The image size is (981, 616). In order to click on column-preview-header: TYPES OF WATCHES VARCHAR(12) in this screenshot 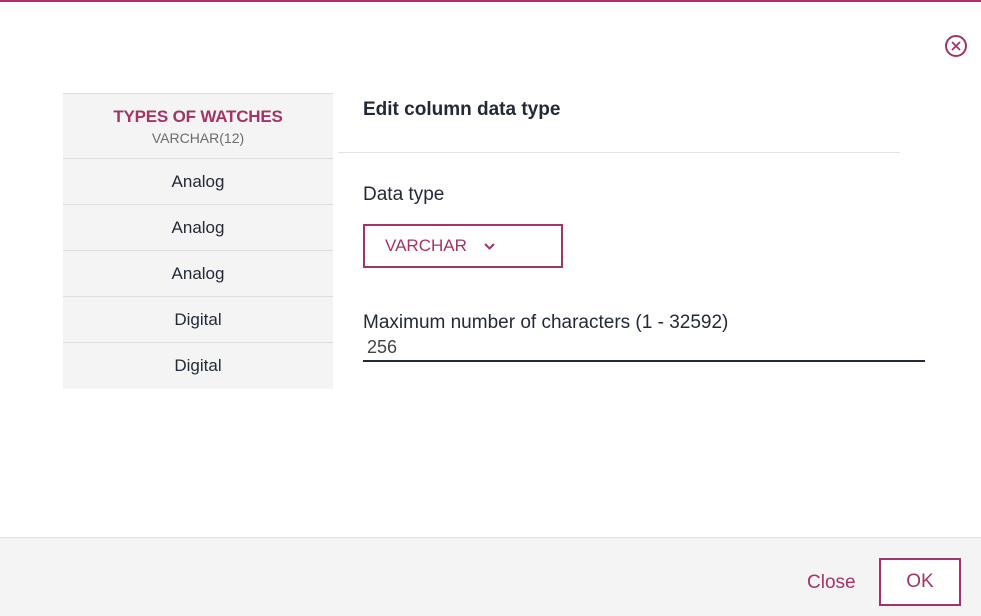, I will do `click(198, 126)`.